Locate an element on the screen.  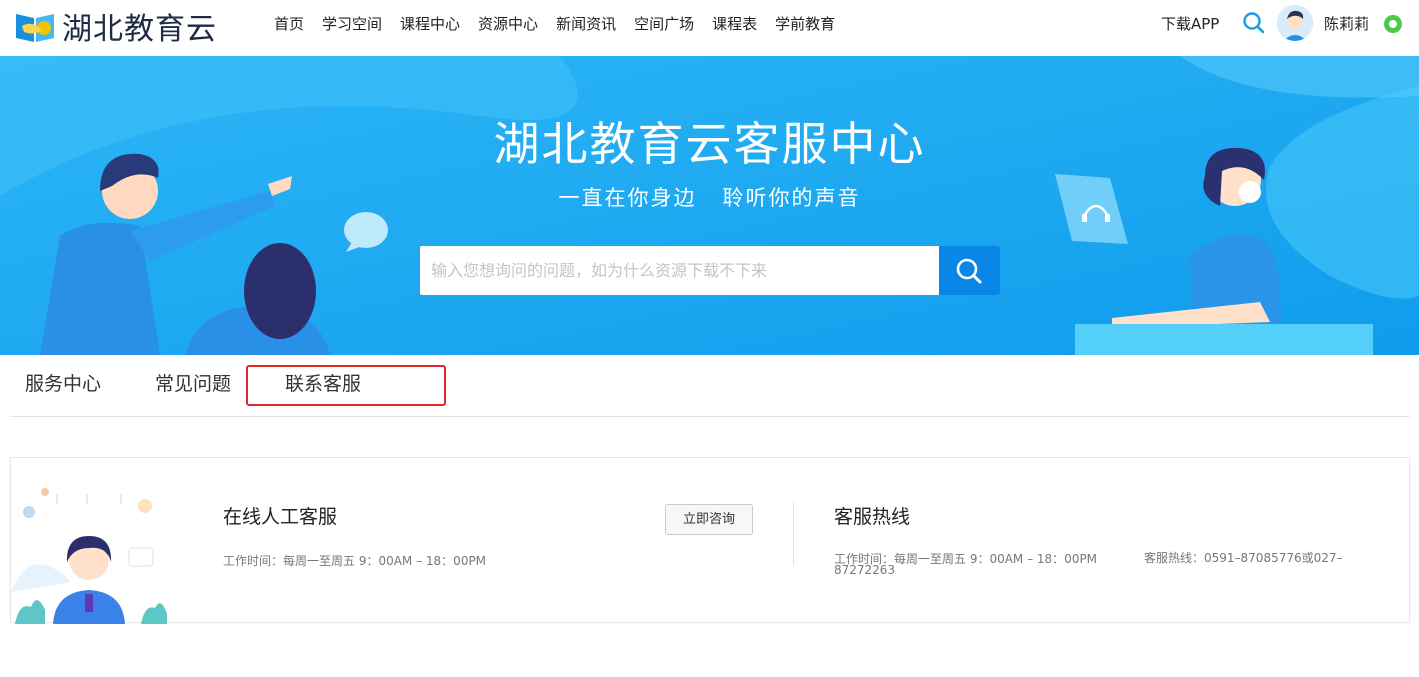
avatar is located at coordinates (1295, 23).